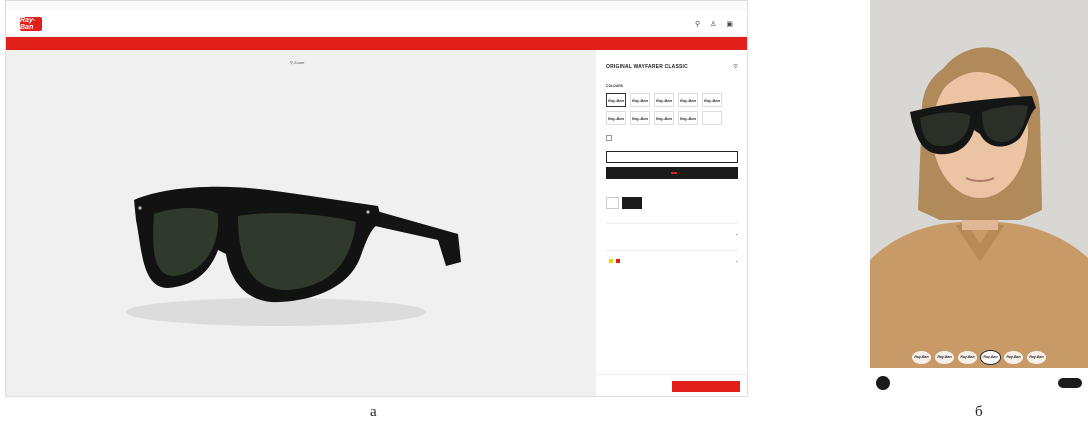  What do you see at coordinates (609, 138) in the screenshot?
I see `polarized-checkbox` at bounding box center [609, 138].